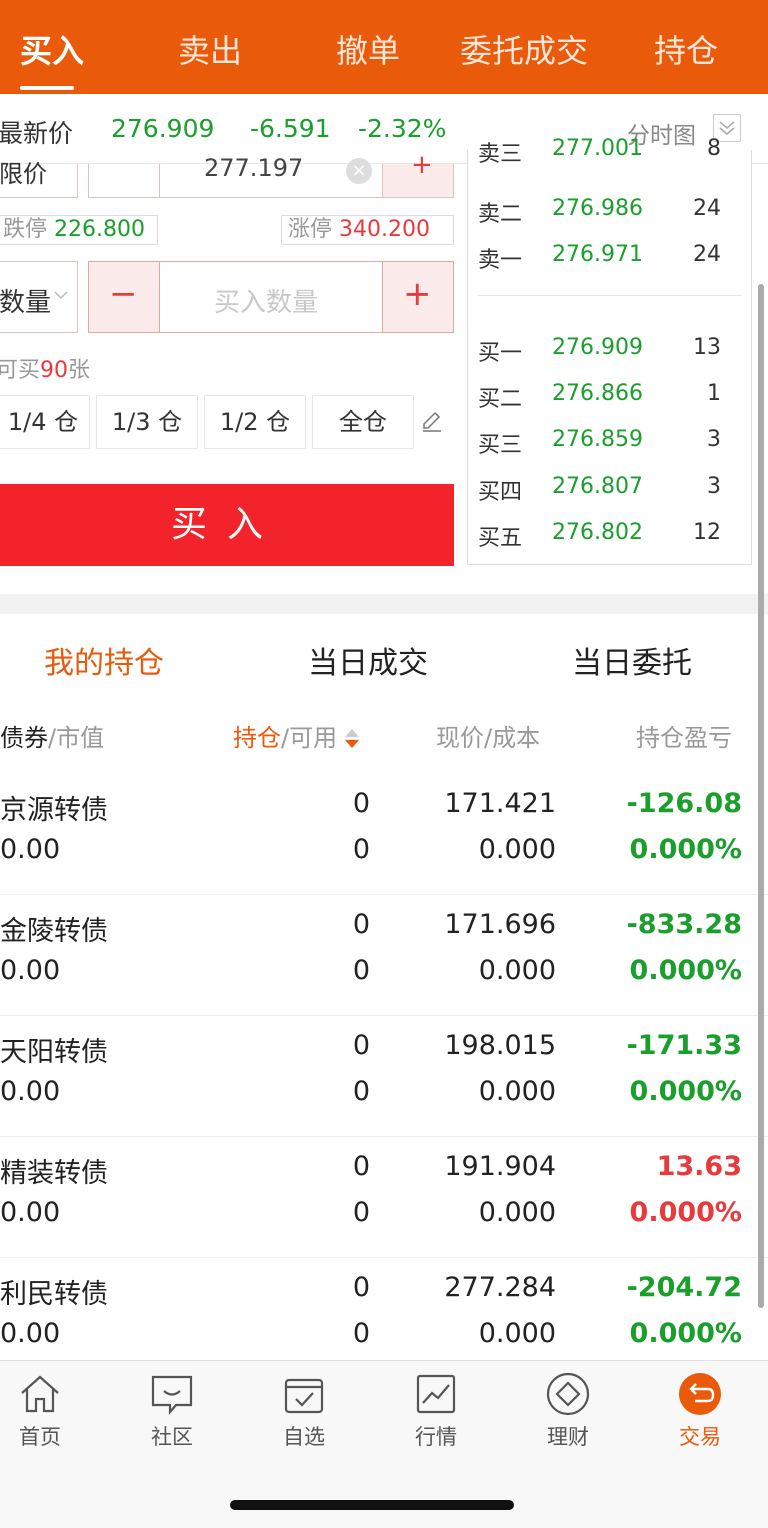 The image size is (768, 1528). What do you see at coordinates (124, 297) in the screenshot?
I see `quantity-decrease-button: −` at bounding box center [124, 297].